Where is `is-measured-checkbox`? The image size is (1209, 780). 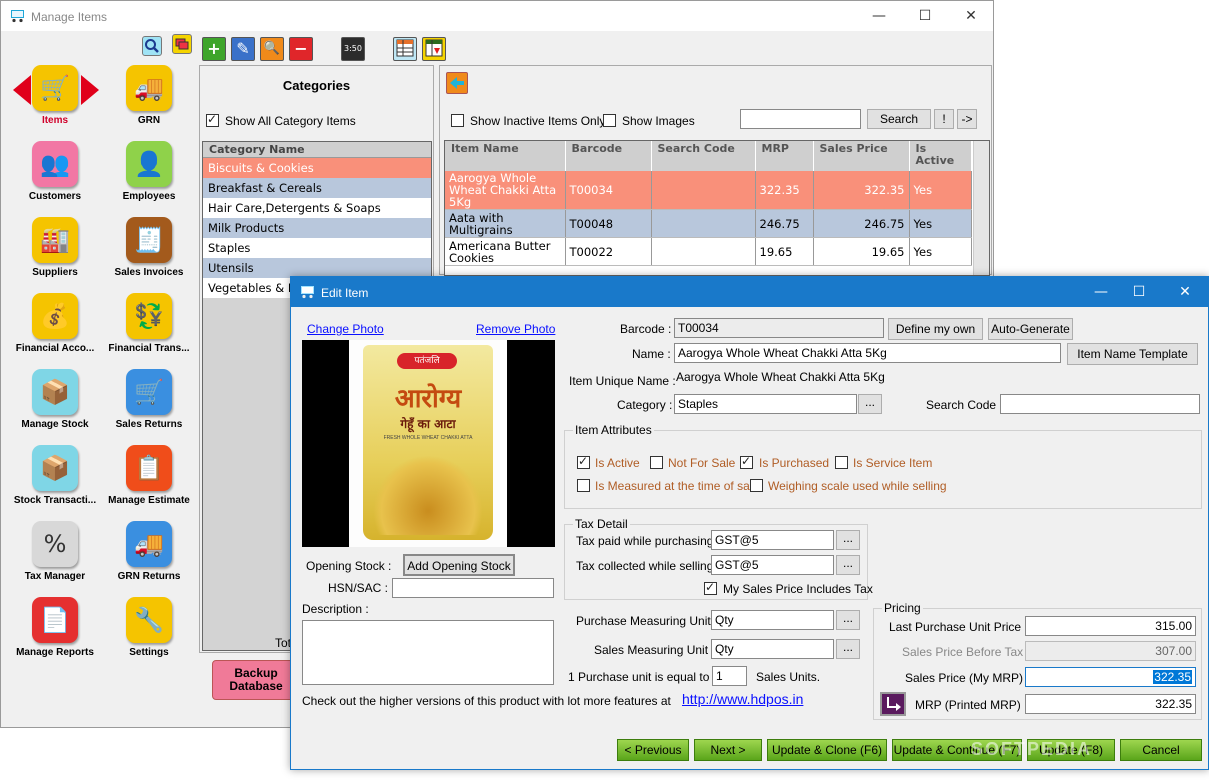 is-measured-checkbox is located at coordinates (583, 485).